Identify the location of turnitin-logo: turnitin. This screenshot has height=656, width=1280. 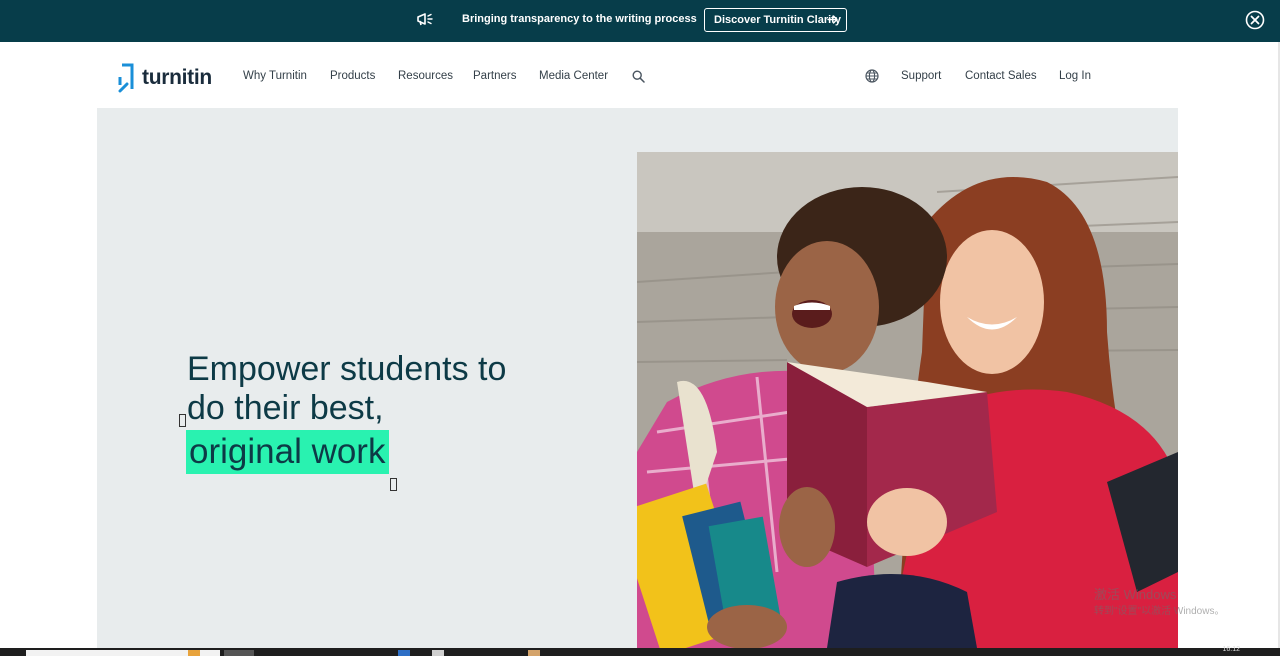
(165, 78).